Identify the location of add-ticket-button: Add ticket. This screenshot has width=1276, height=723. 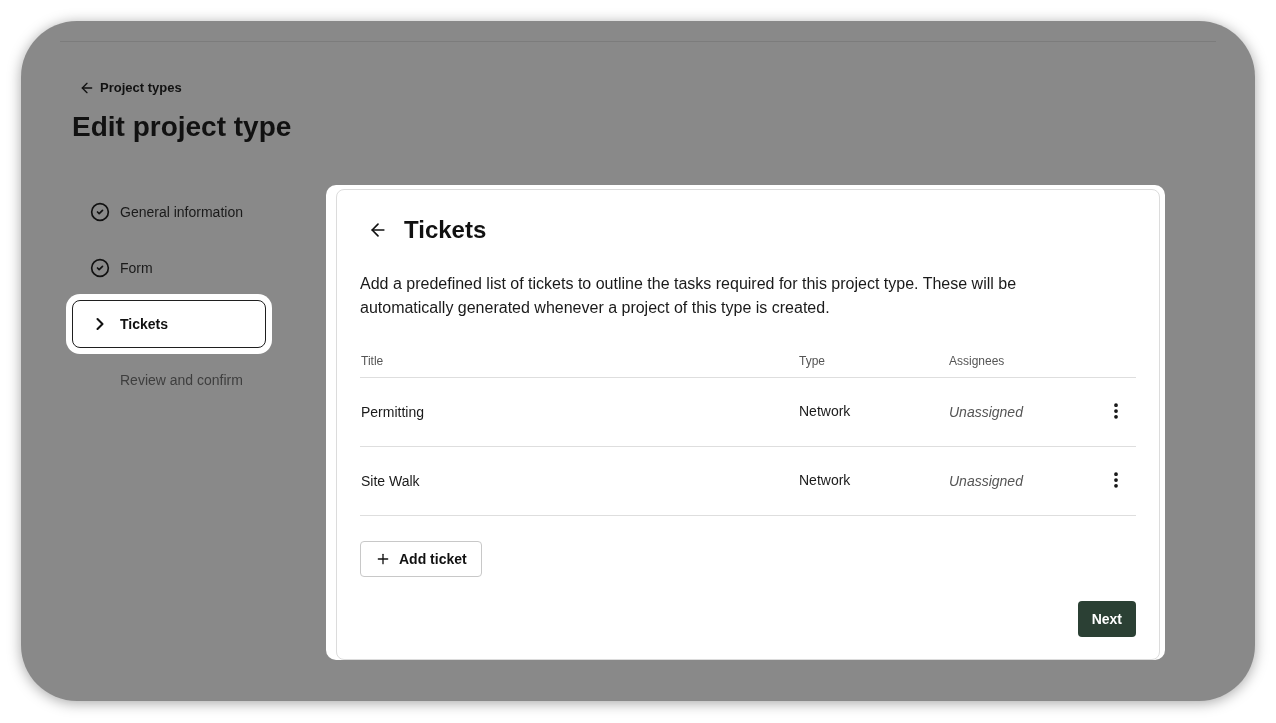
(421, 559).